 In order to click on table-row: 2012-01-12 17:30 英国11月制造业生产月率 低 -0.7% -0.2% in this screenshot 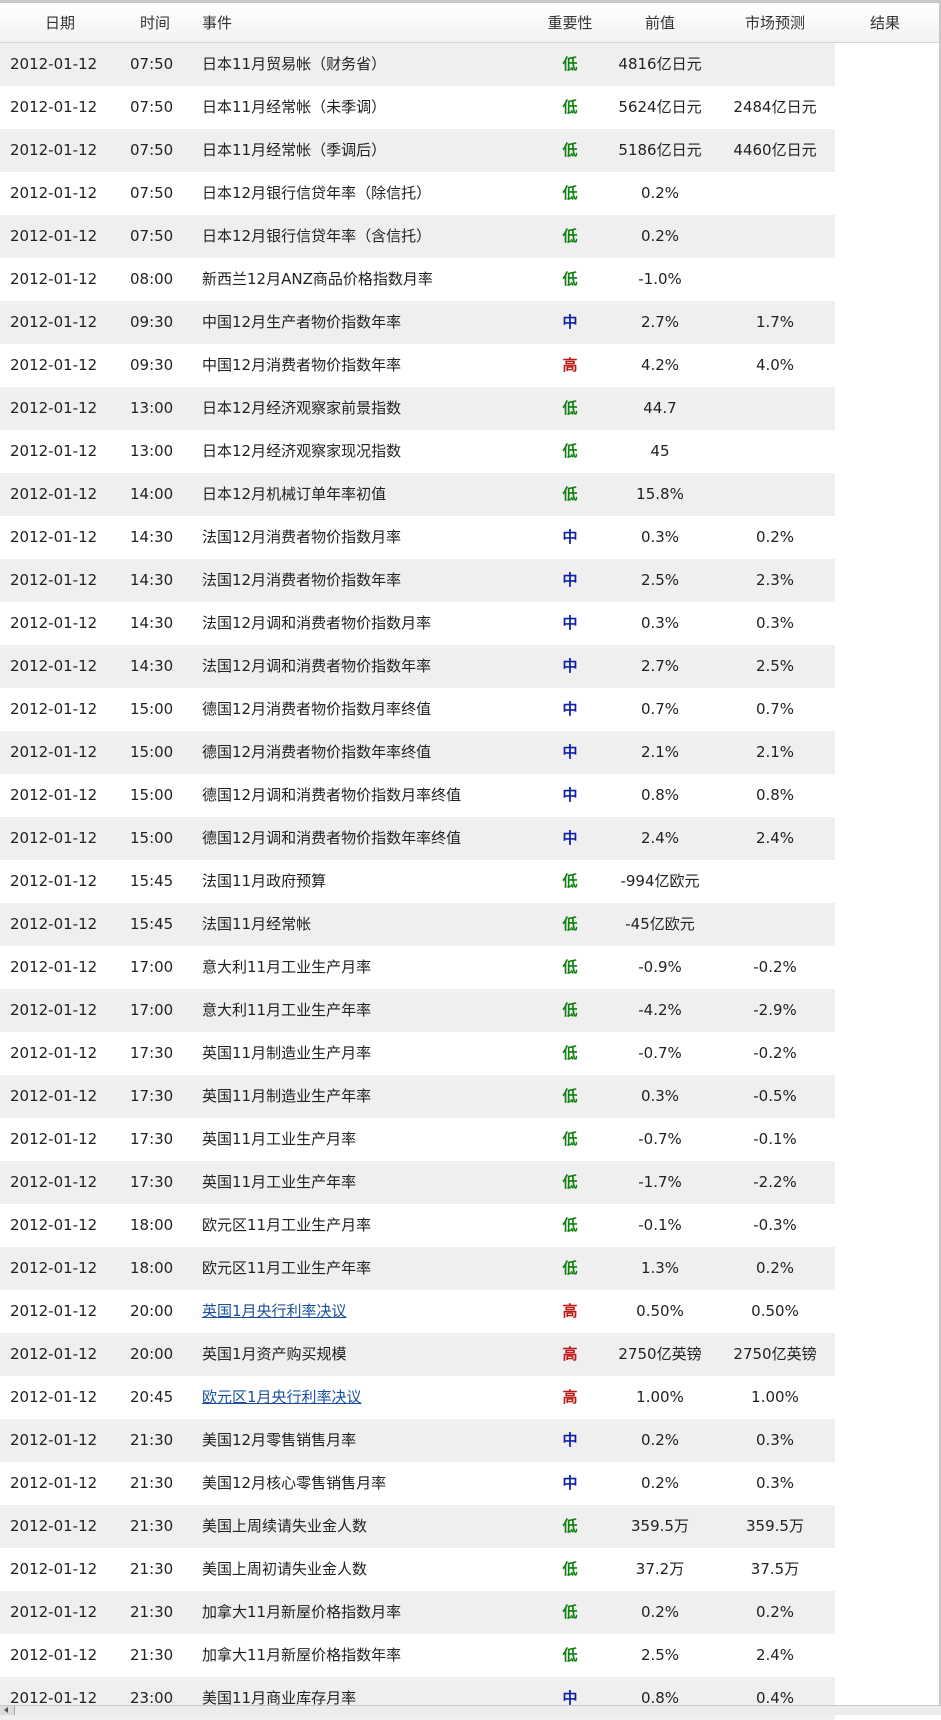, I will do `click(417, 1053)`.